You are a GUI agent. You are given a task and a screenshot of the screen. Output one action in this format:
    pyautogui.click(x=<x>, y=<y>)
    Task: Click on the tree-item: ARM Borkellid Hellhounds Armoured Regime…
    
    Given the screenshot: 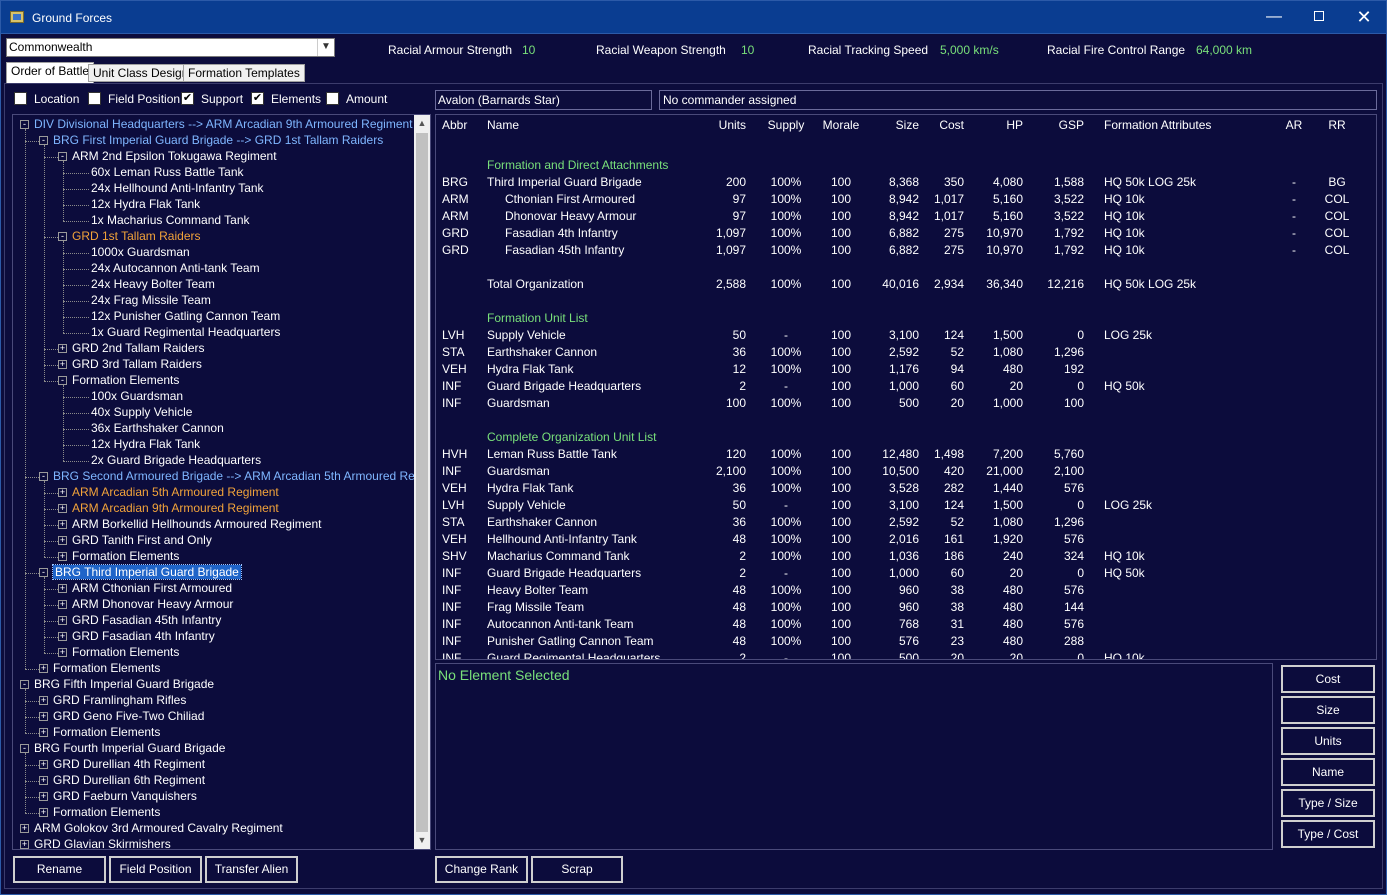 What is the action you would take?
    pyautogui.click(x=196, y=525)
    